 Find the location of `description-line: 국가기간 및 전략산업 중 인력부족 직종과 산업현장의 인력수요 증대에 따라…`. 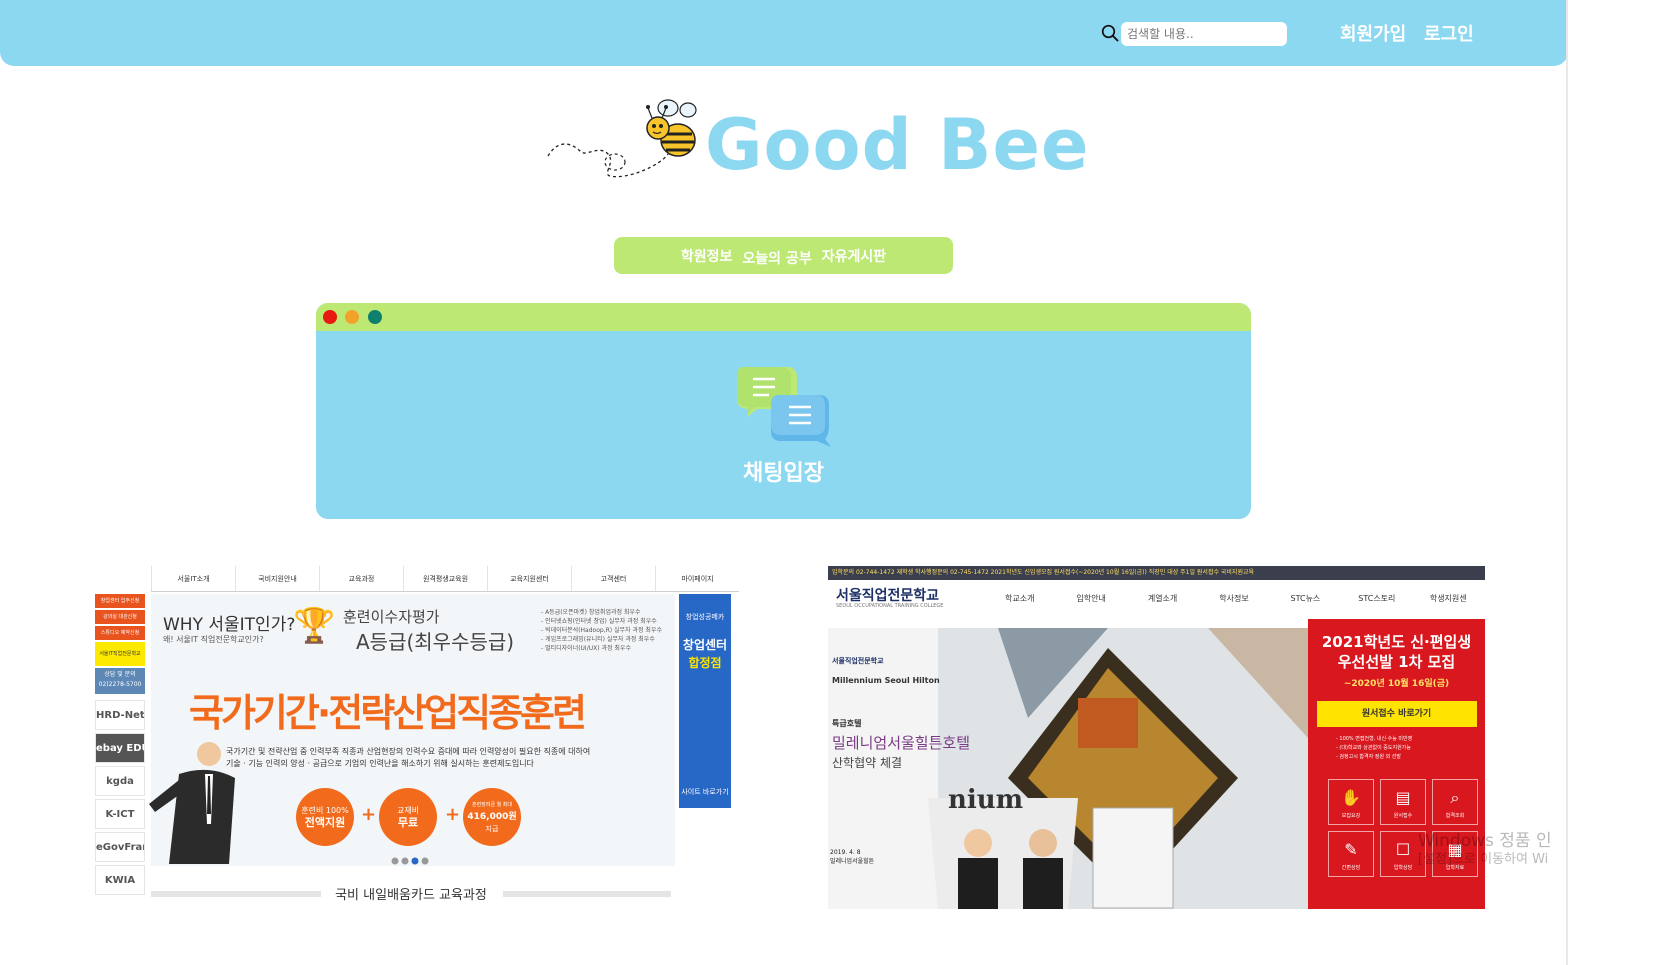

description-line: 국가기간 및 전략산업 중 인력부족 직종과 산업현장의 인력수요 증대에 따라… is located at coordinates (408, 751).